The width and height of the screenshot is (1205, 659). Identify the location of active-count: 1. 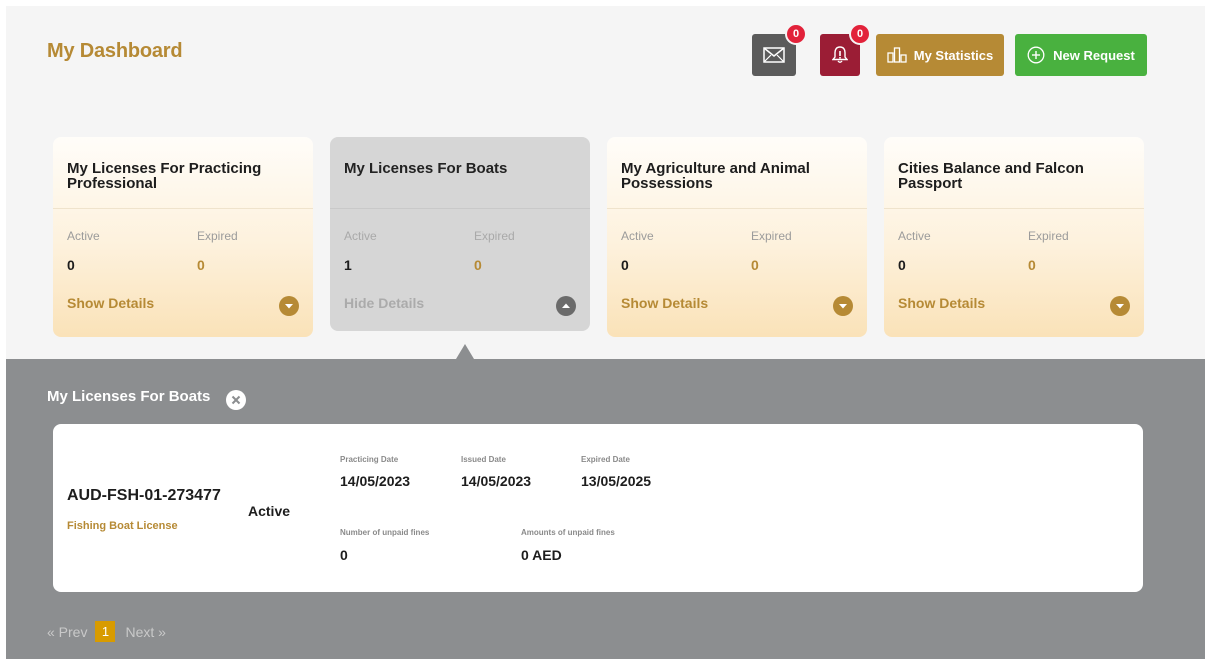
(348, 265).